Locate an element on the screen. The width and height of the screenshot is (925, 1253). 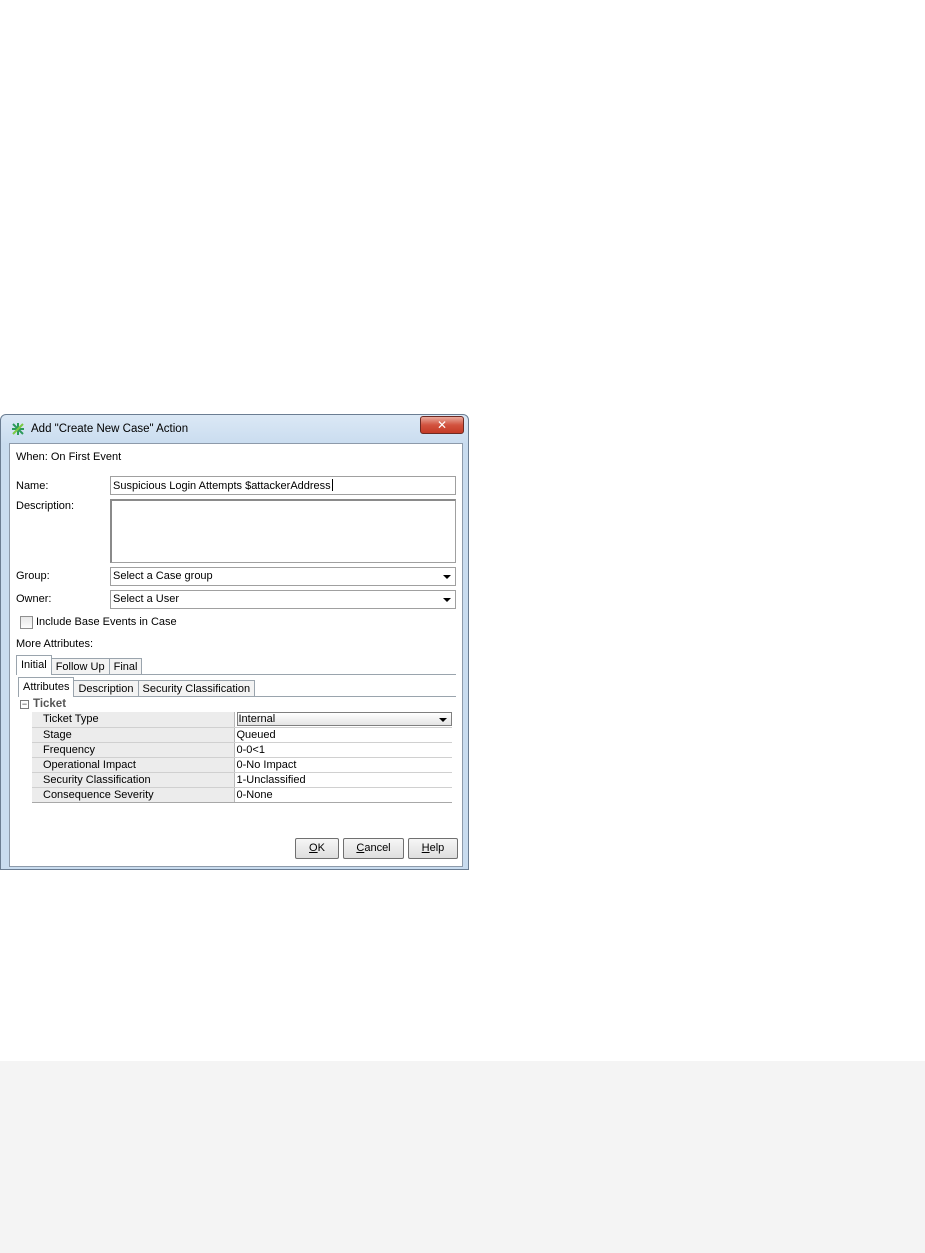
table-row: Ticket Type Internal is located at coordinates (242, 720).